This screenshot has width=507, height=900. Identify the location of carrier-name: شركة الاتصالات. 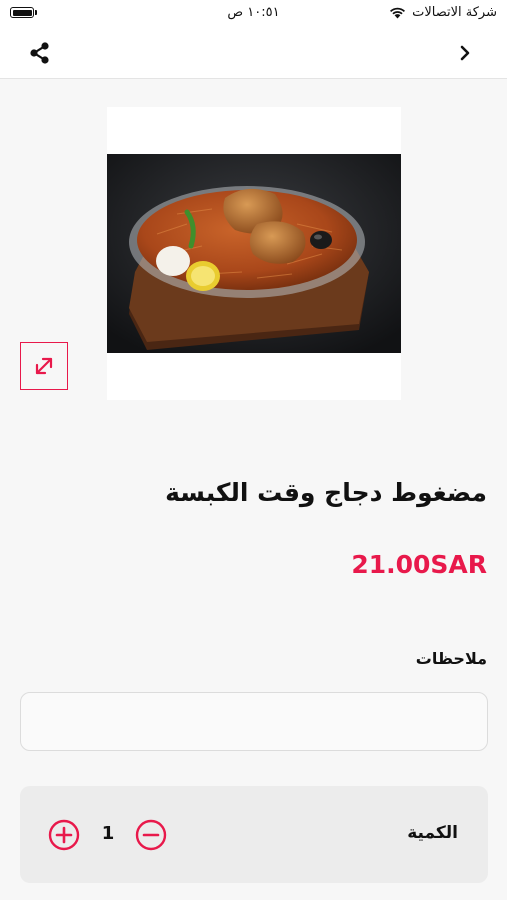
(454, 12).